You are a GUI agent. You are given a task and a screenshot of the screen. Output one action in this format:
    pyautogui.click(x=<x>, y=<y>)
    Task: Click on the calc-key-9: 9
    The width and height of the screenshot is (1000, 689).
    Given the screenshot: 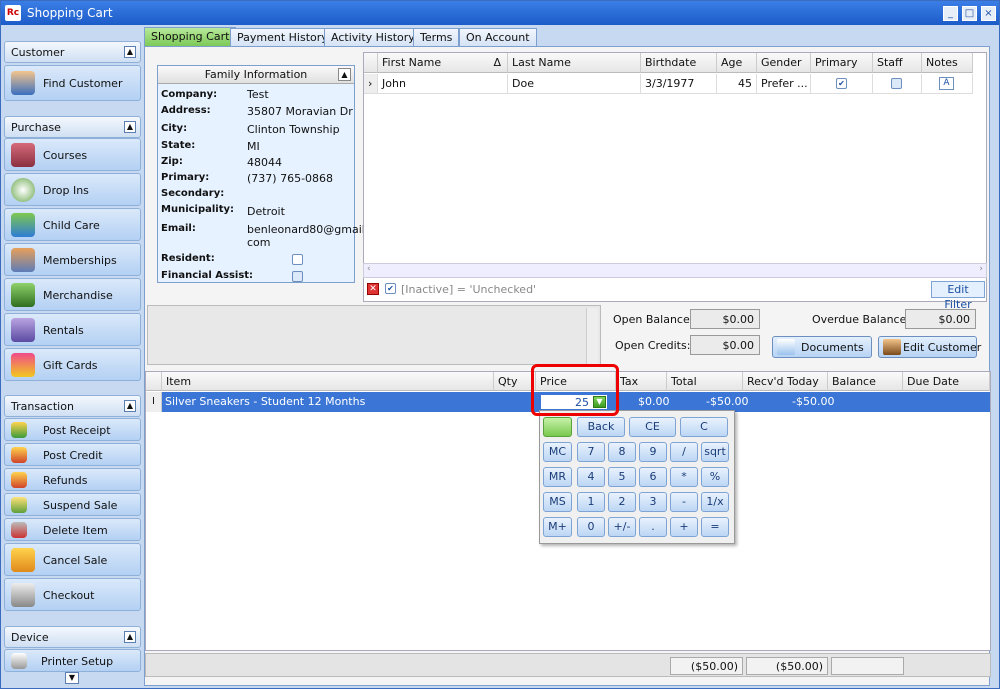 What is the action you would take?
    pyautogui.click(x=653, y=452)
    